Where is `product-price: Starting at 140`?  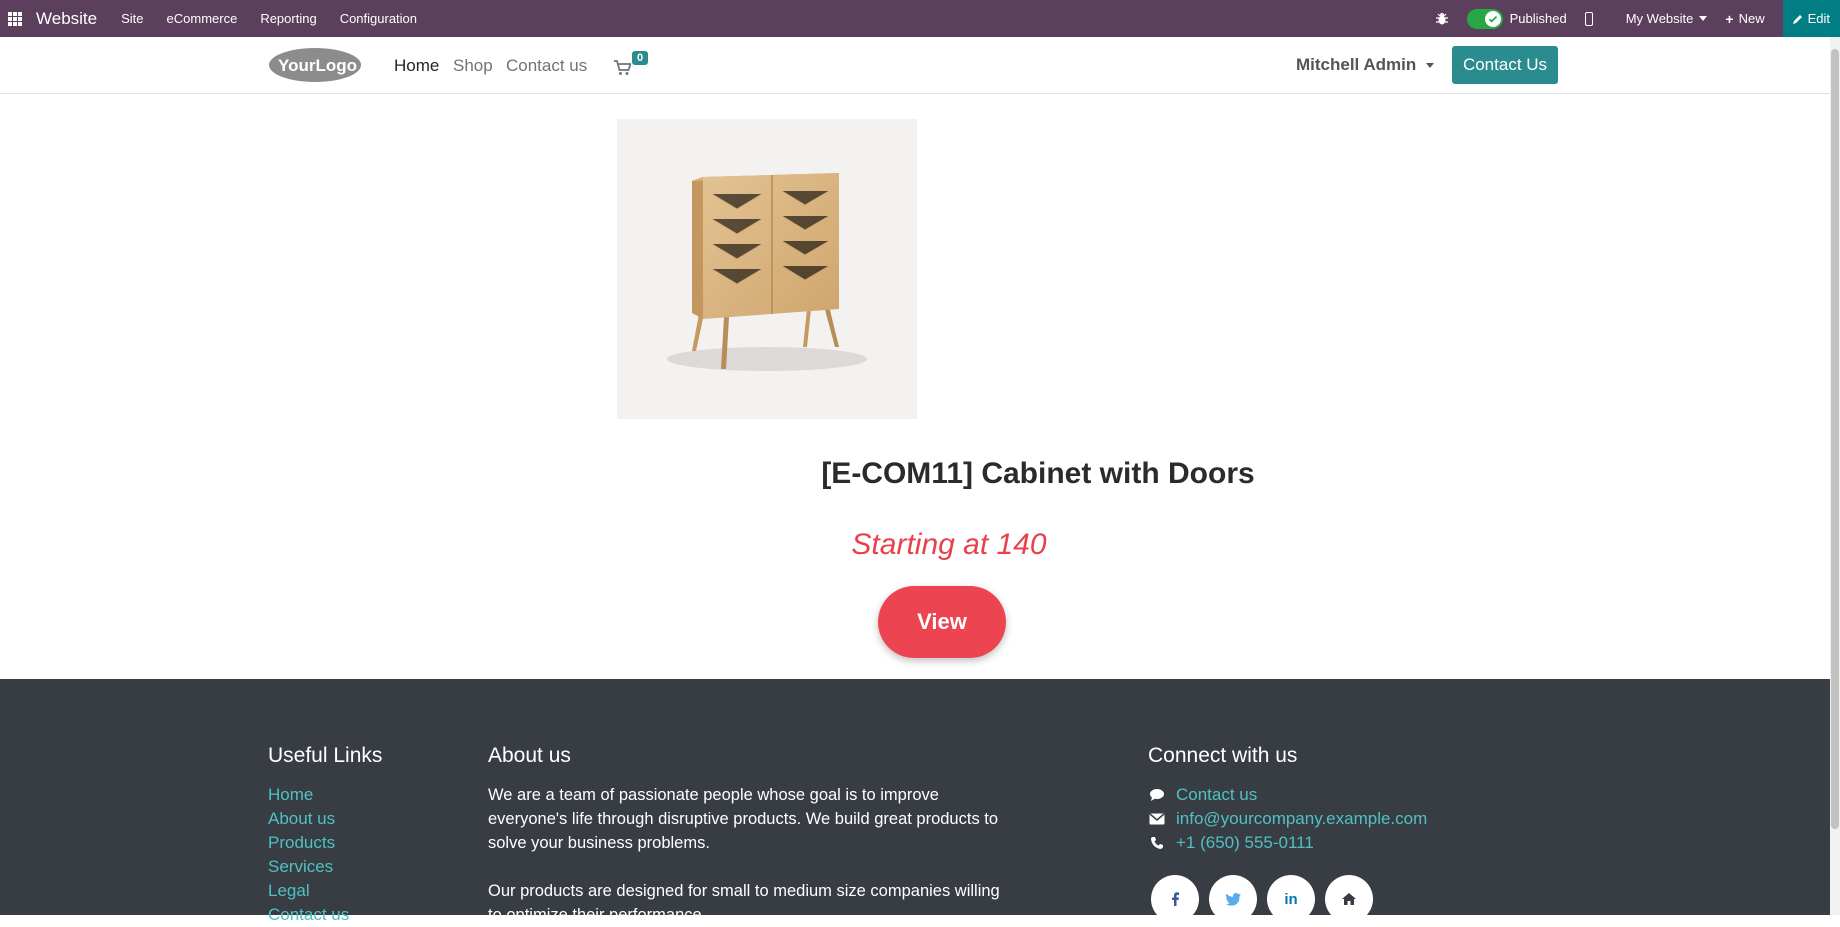 product-price: Starting at 140 is located at coordinates (920, 545).